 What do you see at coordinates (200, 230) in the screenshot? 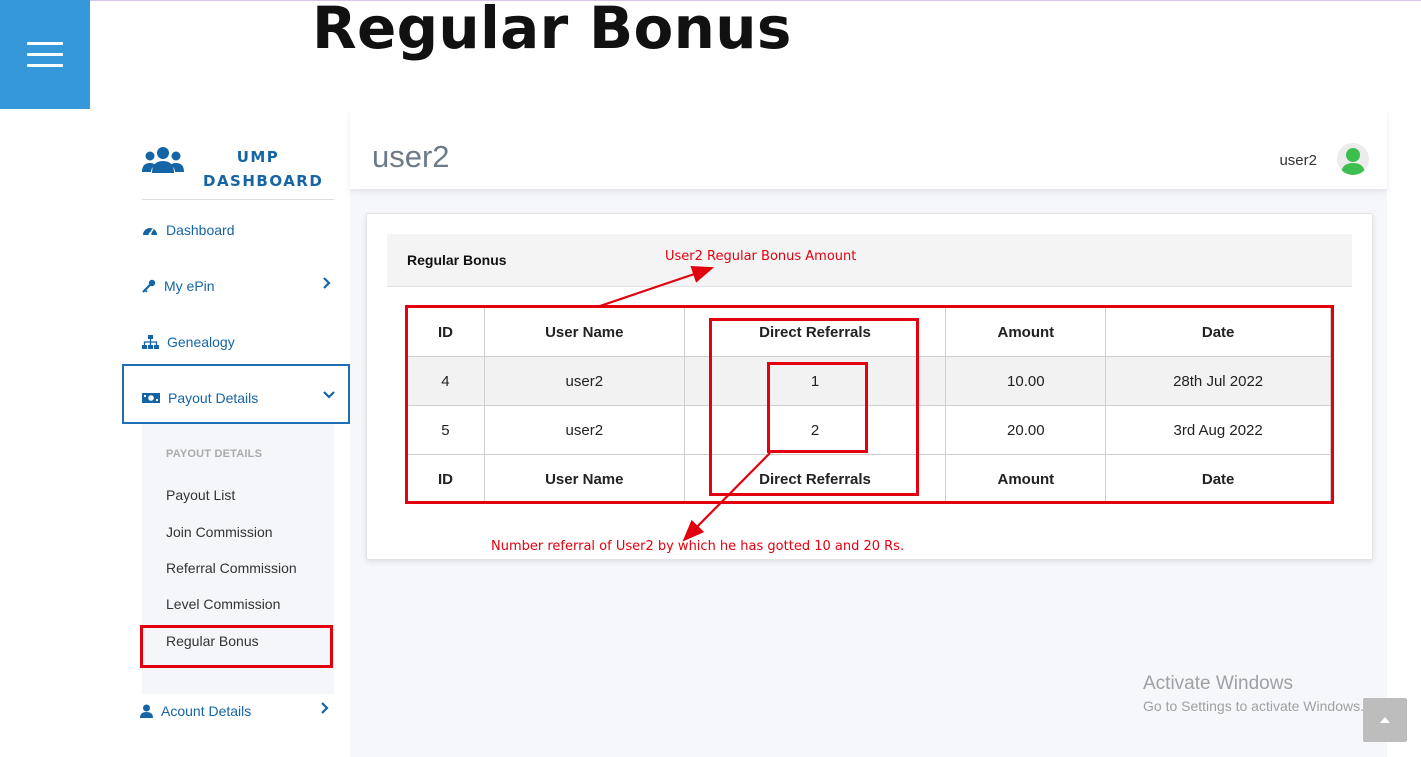
I see `sidebar-item-label: Dashboard` at bounding box center [200, 230].